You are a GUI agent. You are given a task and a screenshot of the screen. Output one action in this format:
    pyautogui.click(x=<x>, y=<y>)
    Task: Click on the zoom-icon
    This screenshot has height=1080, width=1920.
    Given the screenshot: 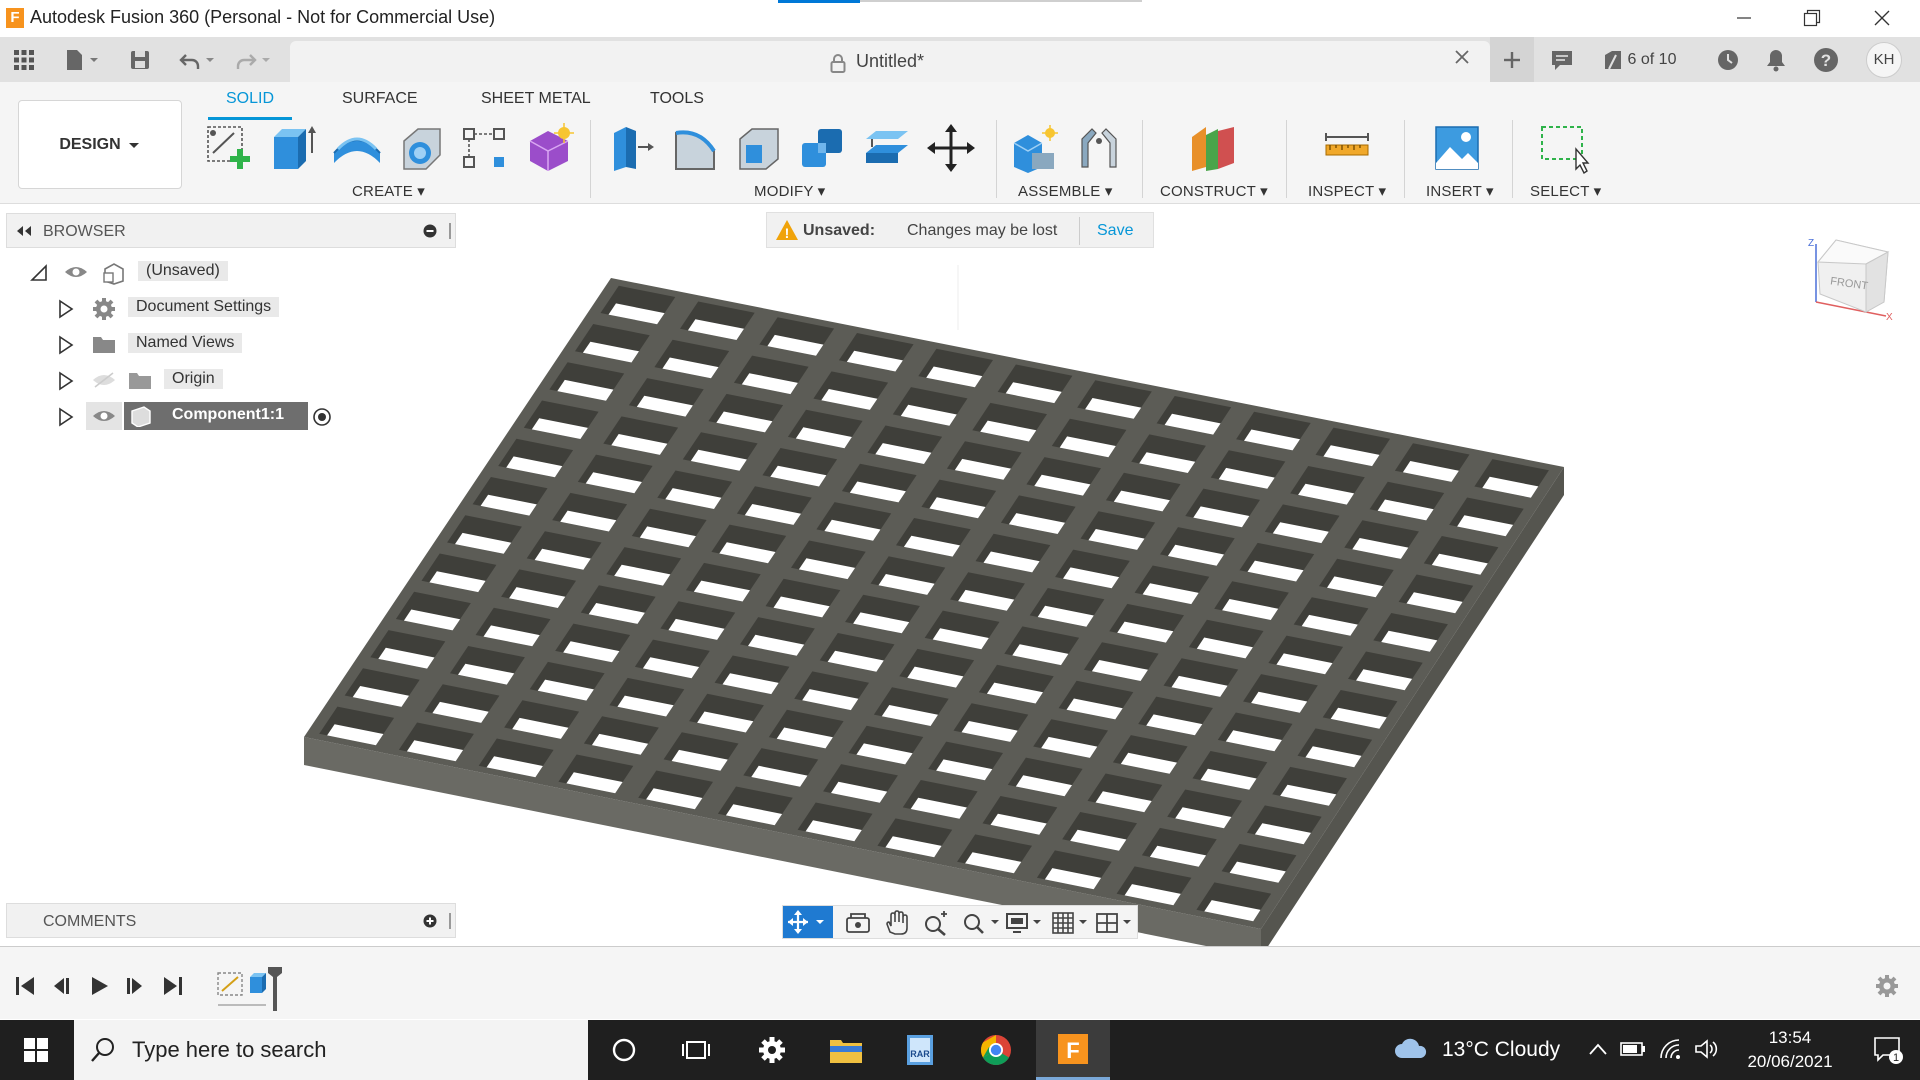 What is the action you would take?
    pyautogui.click(x=936, y=923)
    